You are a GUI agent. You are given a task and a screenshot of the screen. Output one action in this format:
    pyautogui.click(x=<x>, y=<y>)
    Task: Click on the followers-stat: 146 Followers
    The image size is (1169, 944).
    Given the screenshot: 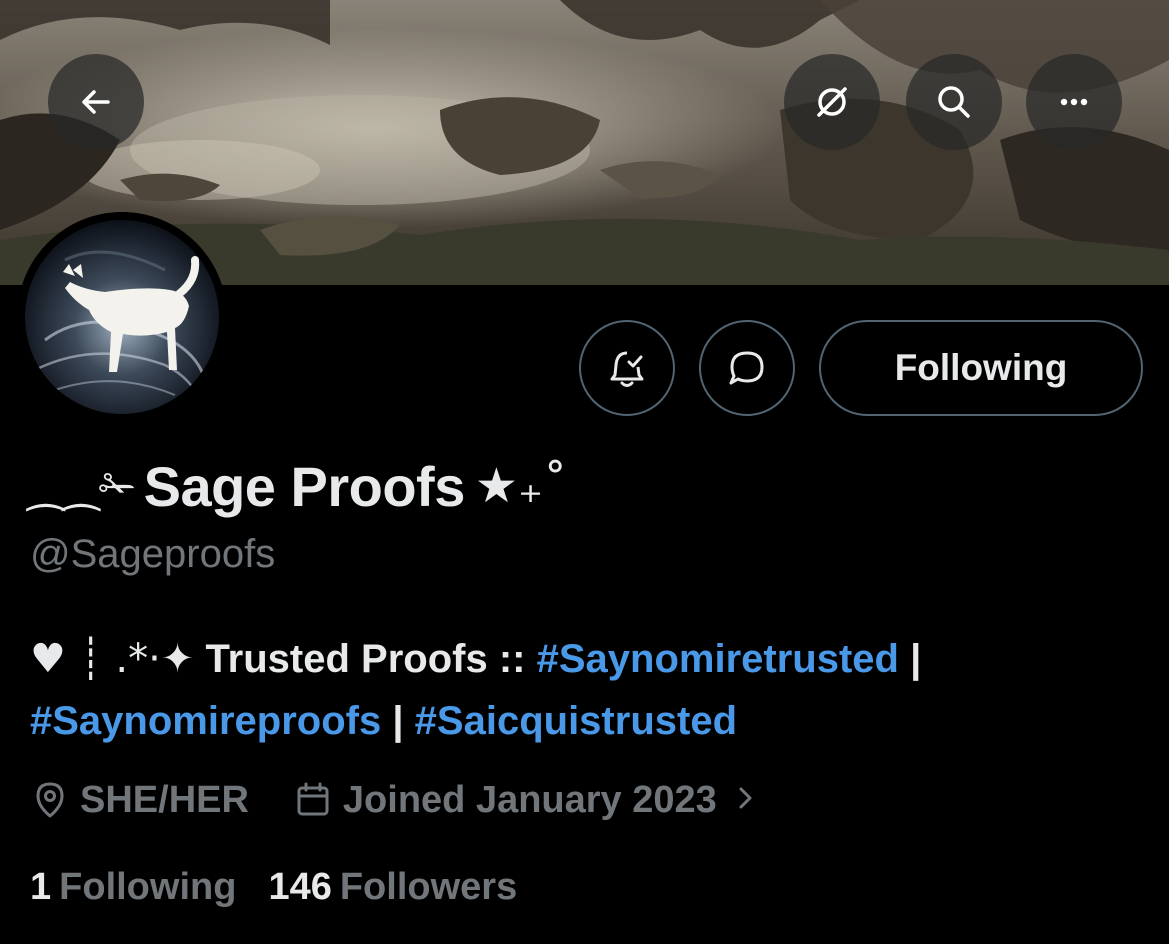 What is the action you would take?
    pyautogui.click(x=392, y=887)
    